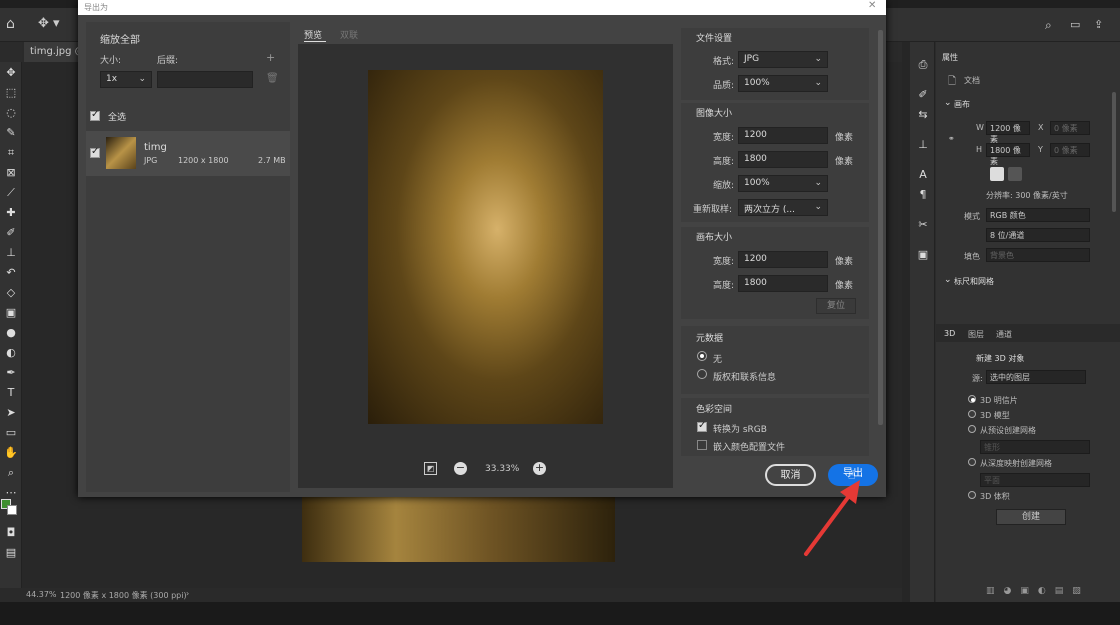 This screenshot has width=1120, height=625. What do you see at coordinates (117, 116) in the screenshot?
I see `select-all-label: 全选` at bounding box center [117, 116].